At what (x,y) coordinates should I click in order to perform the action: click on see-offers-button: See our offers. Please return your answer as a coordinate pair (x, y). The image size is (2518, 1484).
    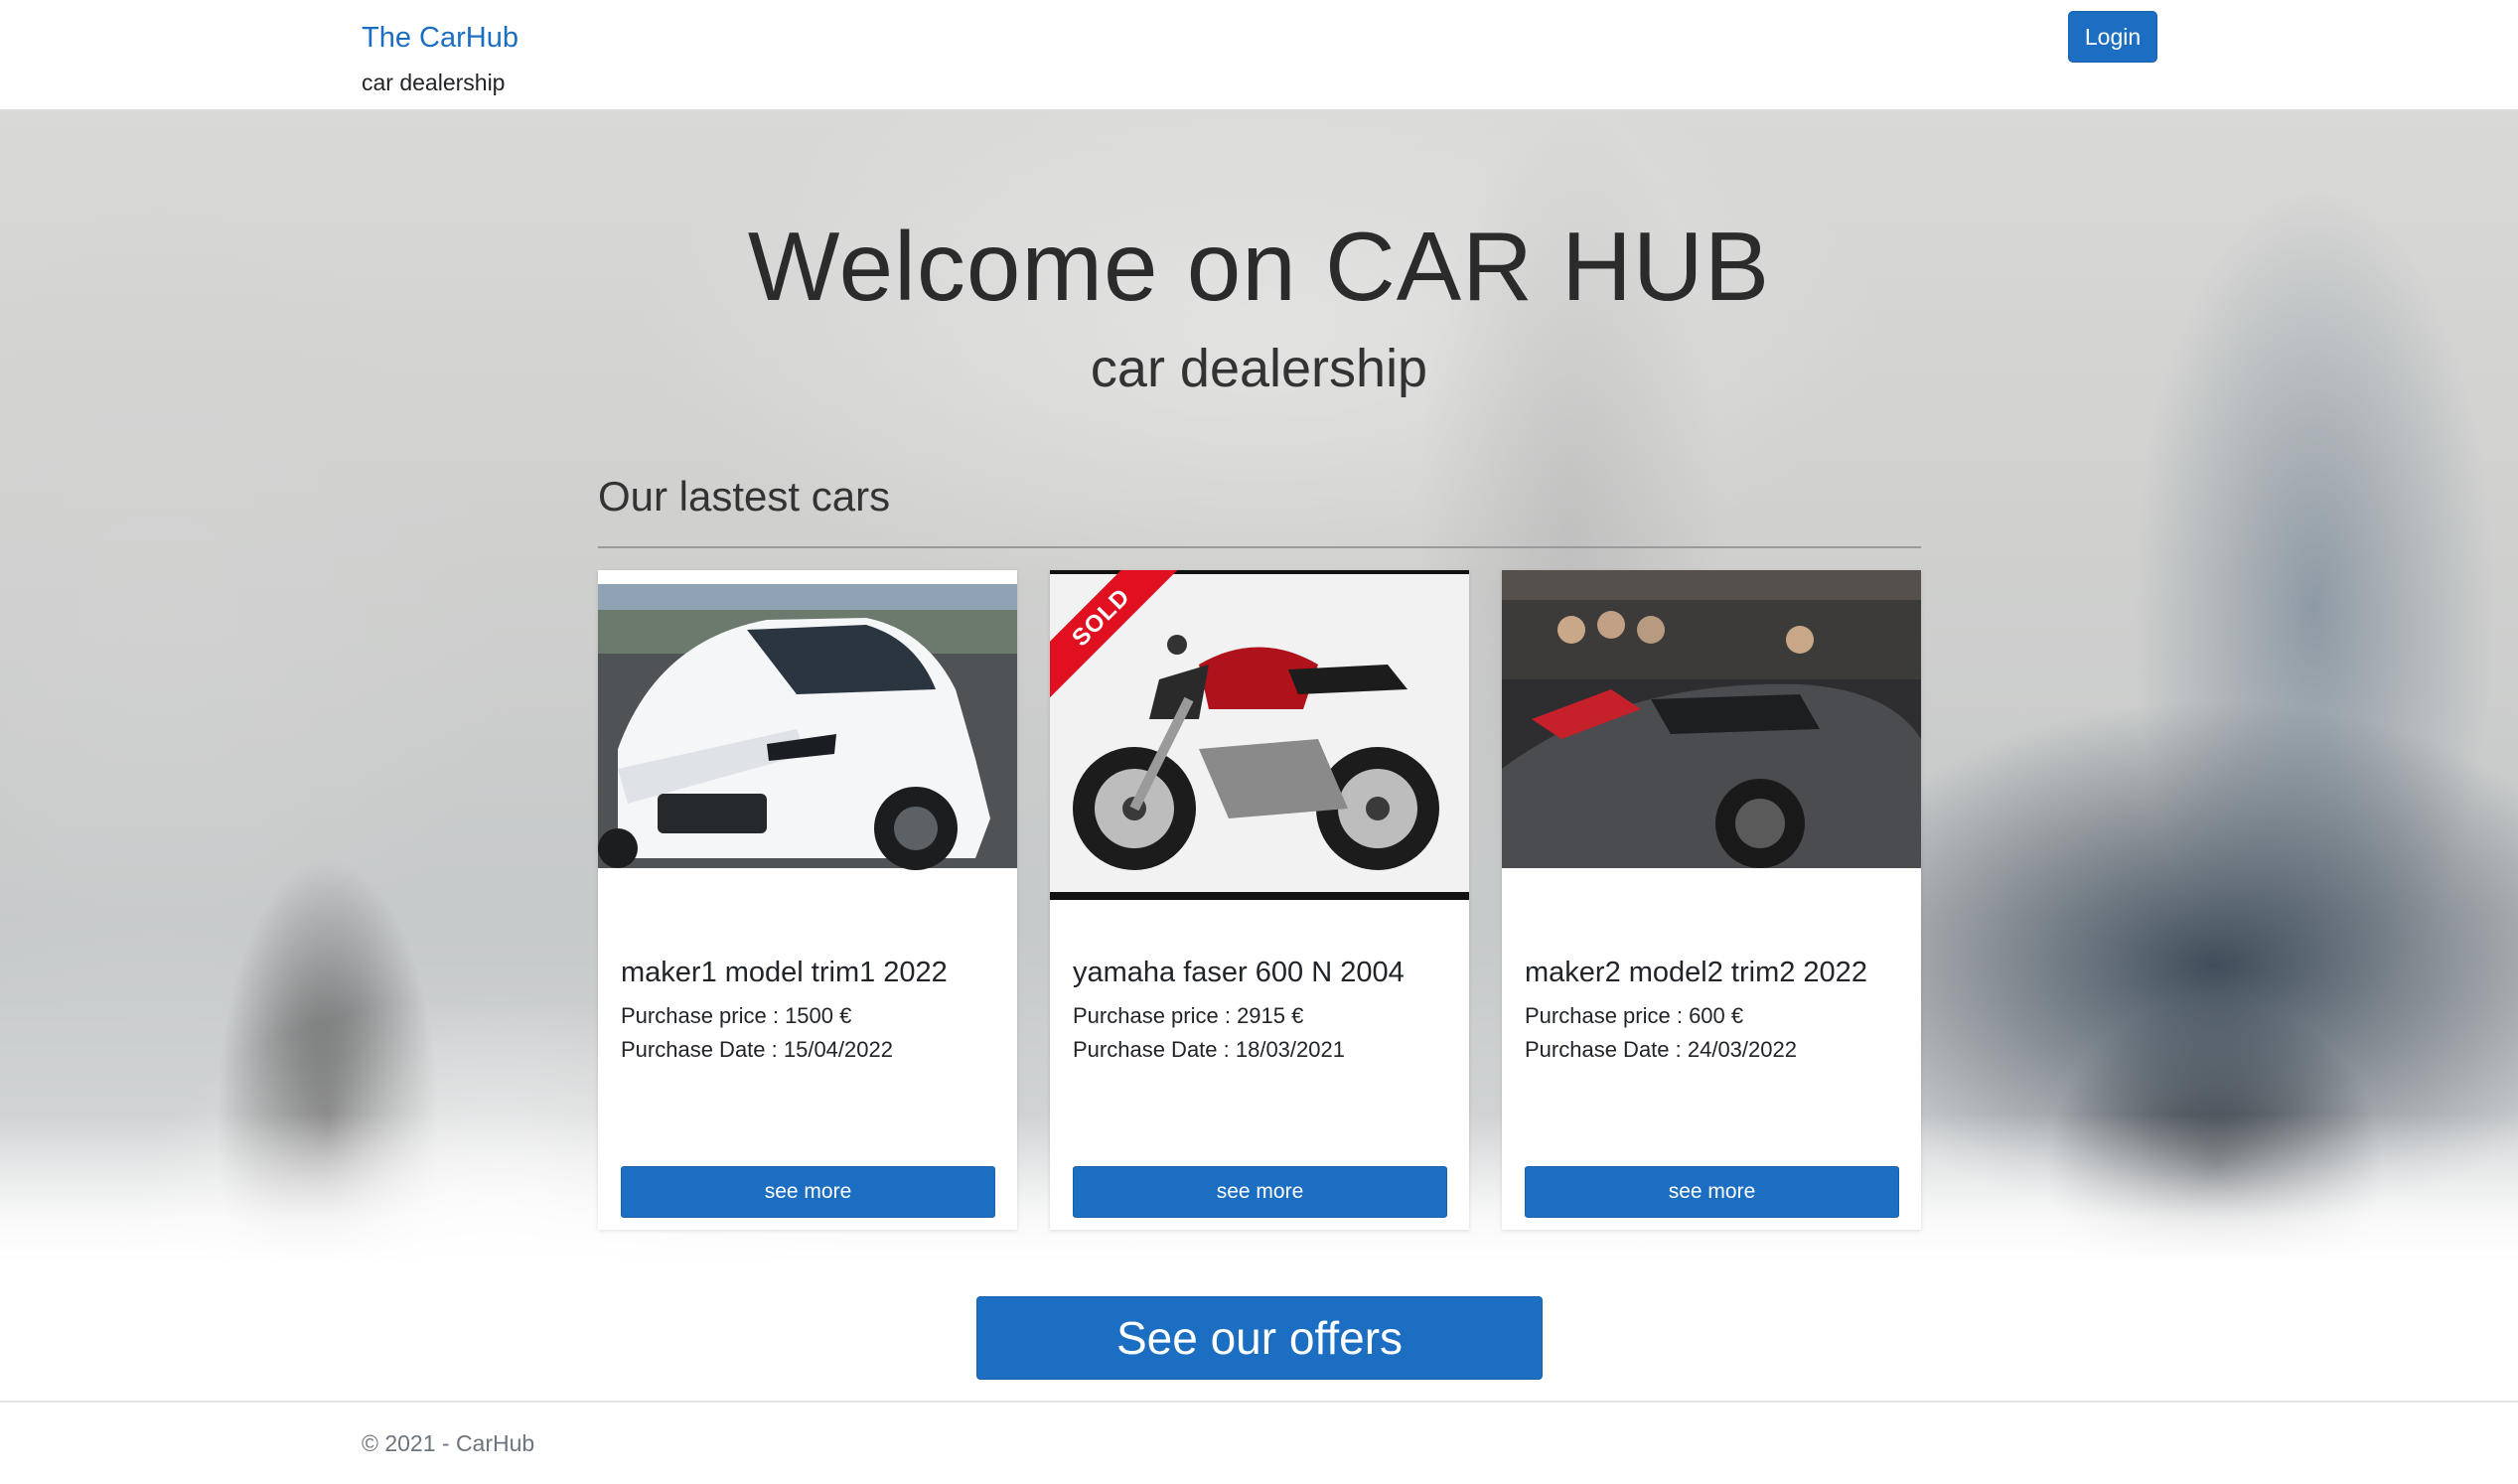
    Looking at the image, I should click on (1259, 1338).